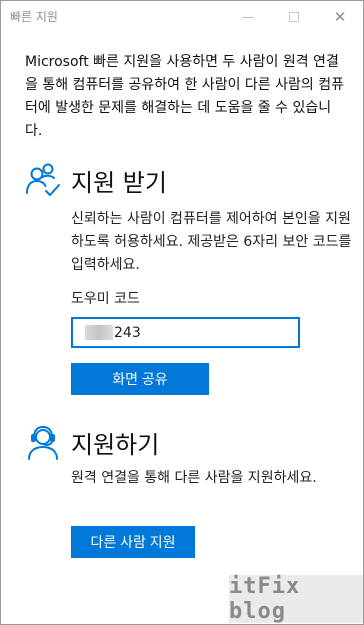 Image resolution: width=364 pixels, height=625 pixels. I want to click on get-help-title: 지원 받기, so click(119, 183).